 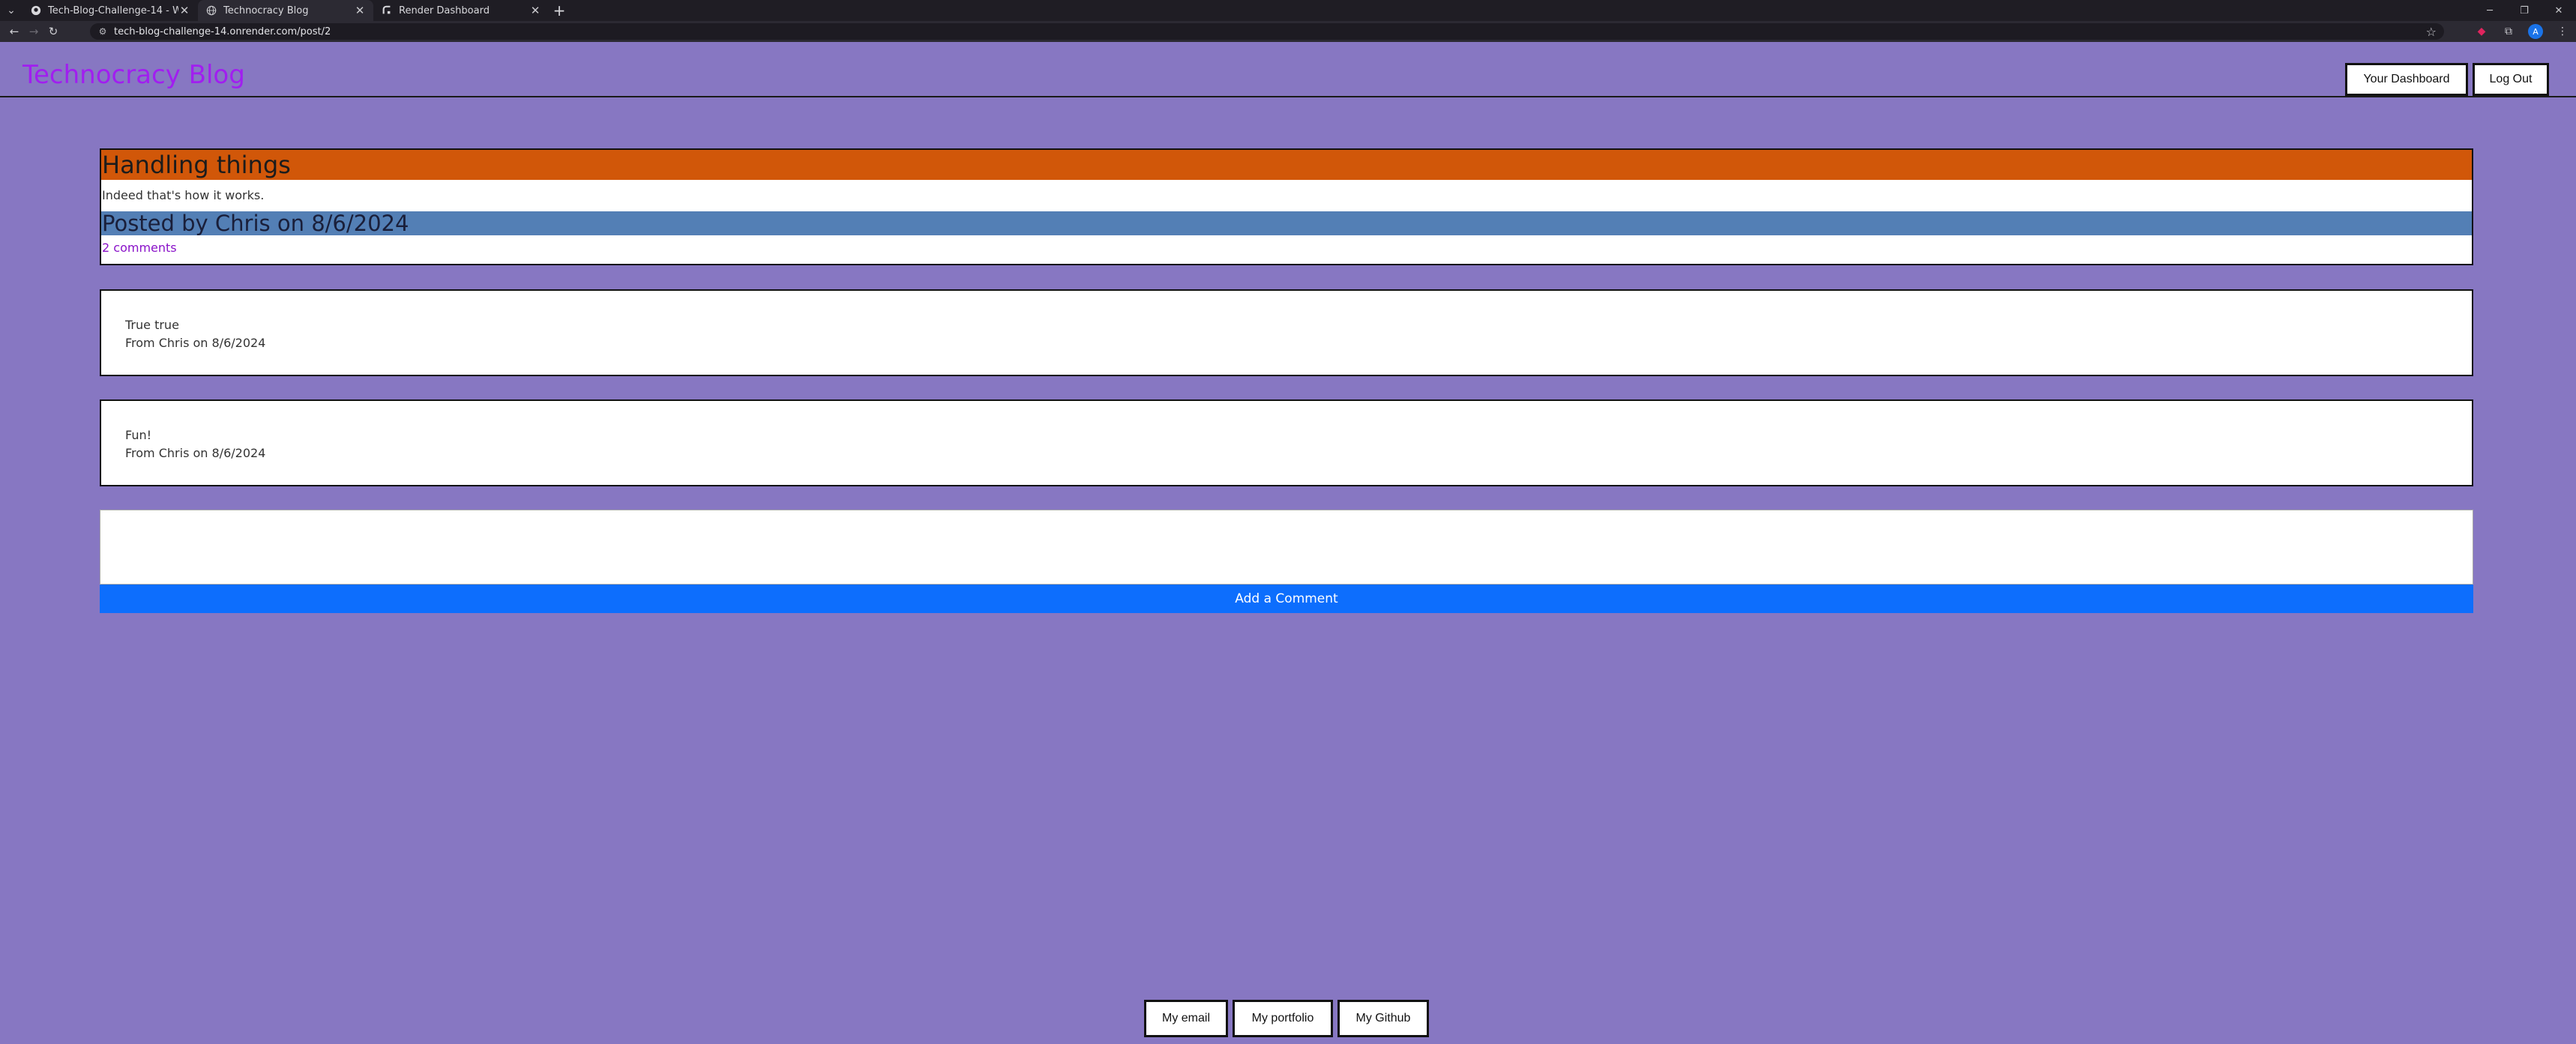 What do you see at coordinates (1287, 547) in the screenshot?
I see `comment-textarea` at bounding box center [1287, 547].